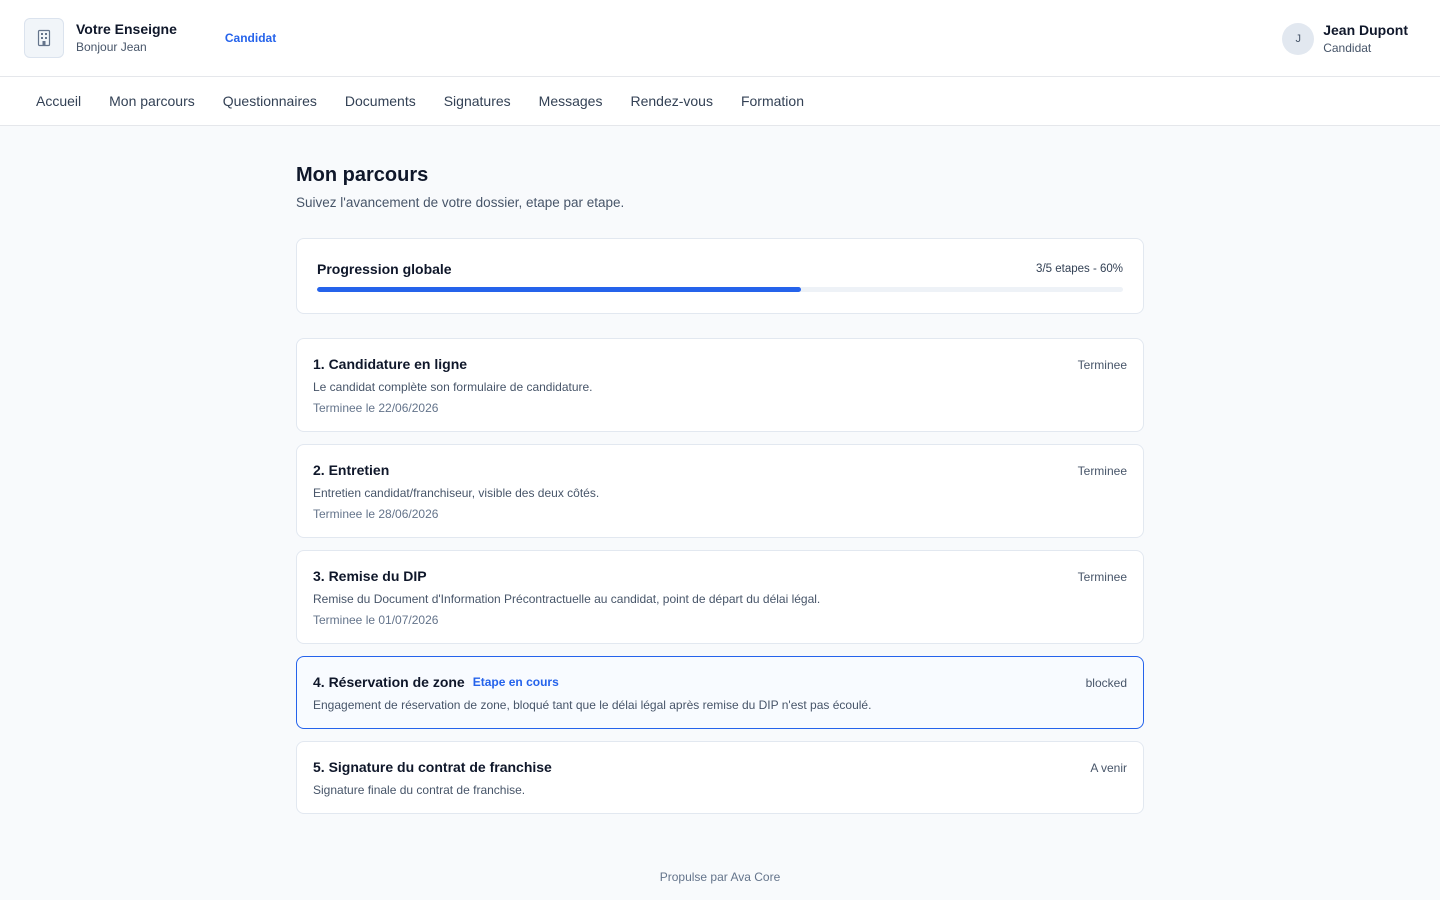 The width and height of the screenshot is (1440, 900). I want to click on progress-bar, so click(720, 289).